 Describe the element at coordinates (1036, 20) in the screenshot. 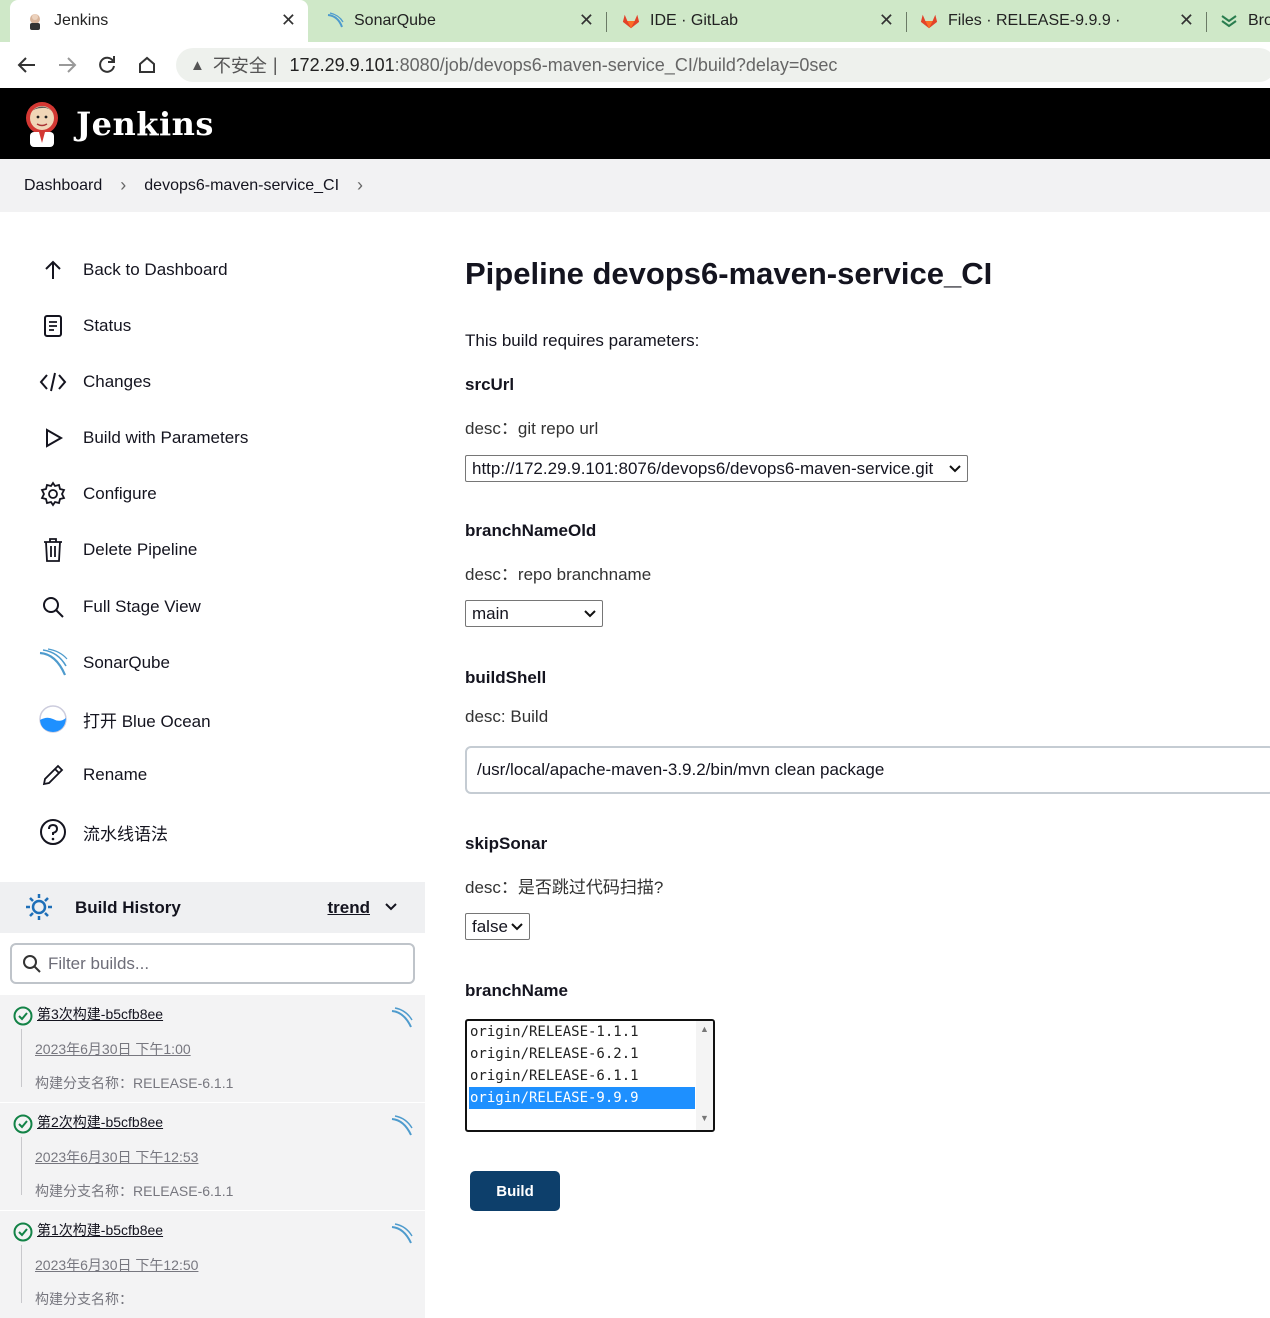

I see `tab-title: Files · RELEASE-9.9.9 · devops6` at that location.